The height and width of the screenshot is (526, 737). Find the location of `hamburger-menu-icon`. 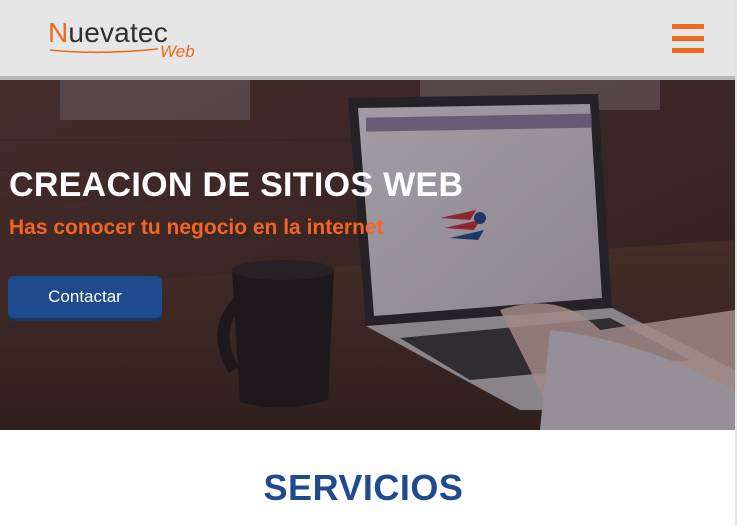

hamburger-menu-icon is located at coordinates (689, 39).